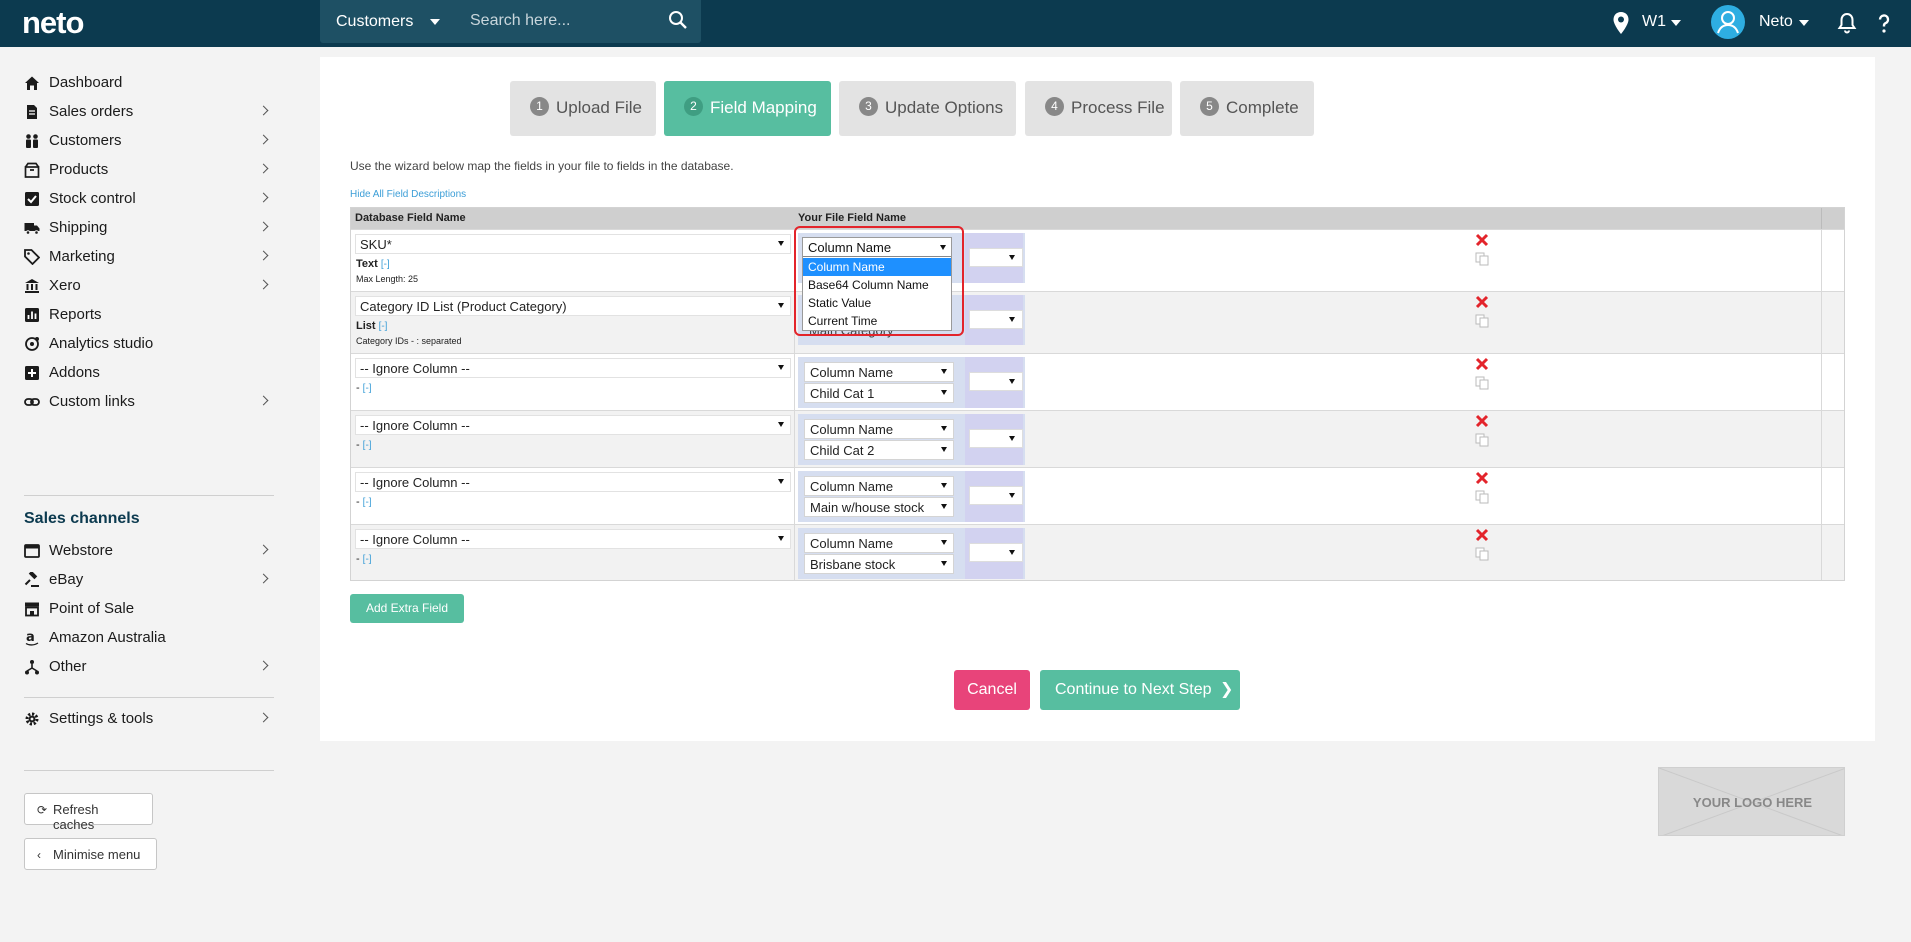  I want to click on sidebar-item-analytics-studio: Analytics studio, so click(149, 345).